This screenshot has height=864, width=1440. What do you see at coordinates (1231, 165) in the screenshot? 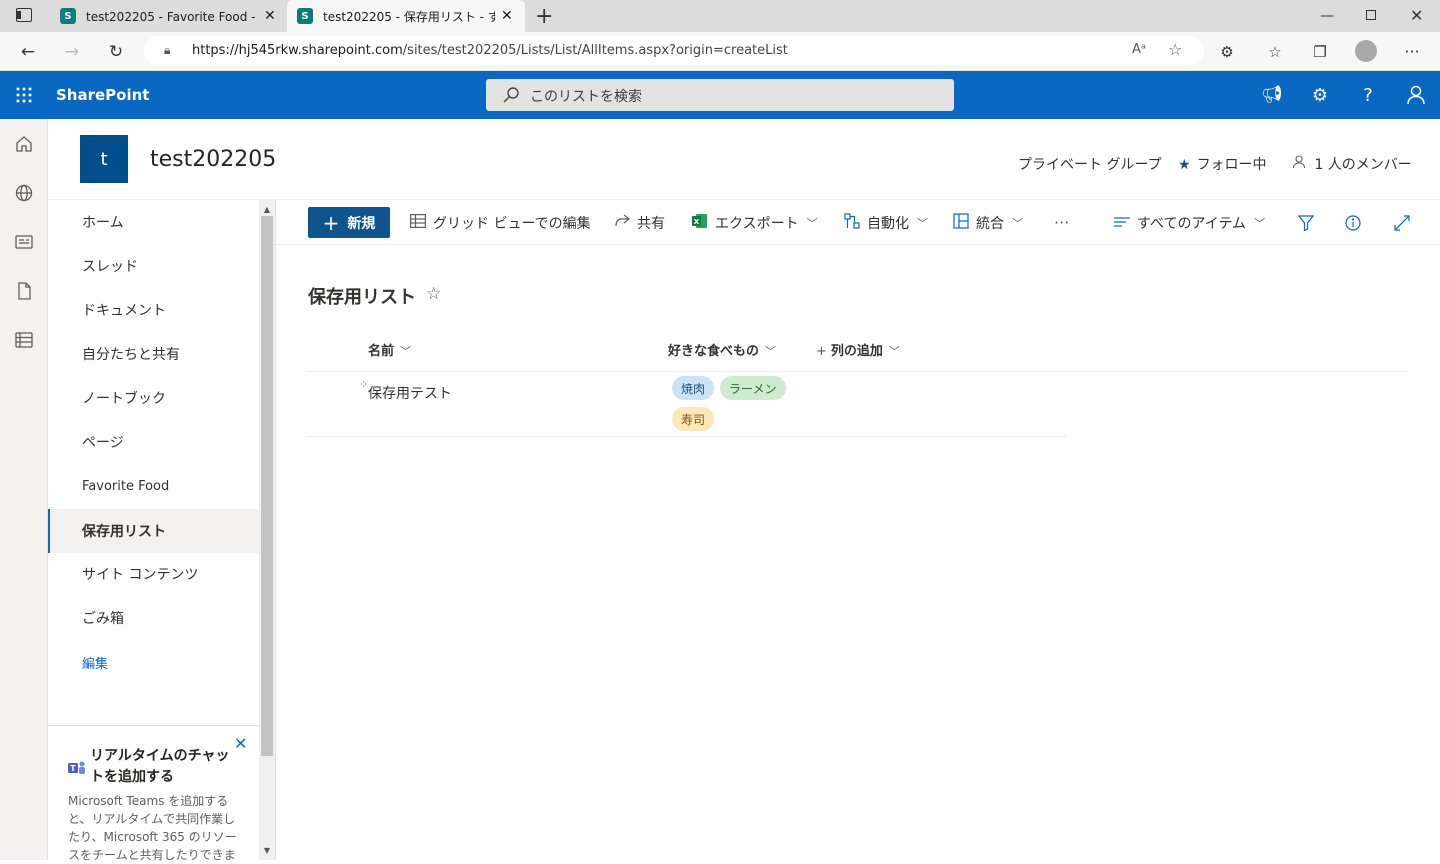
I see `follow-label: フォロー中` at bounding box center [1231, 165].